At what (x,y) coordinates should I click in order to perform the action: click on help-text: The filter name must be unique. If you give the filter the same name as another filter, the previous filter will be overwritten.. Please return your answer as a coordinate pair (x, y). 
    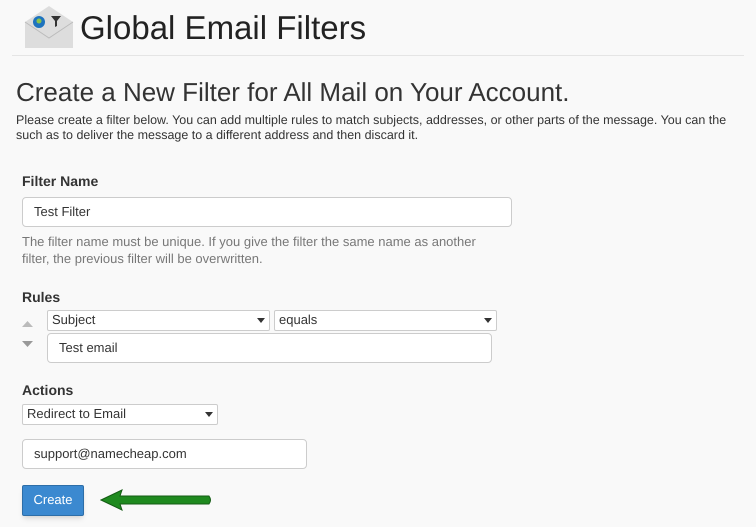
    Looking at the image, I should click on (249, 249).